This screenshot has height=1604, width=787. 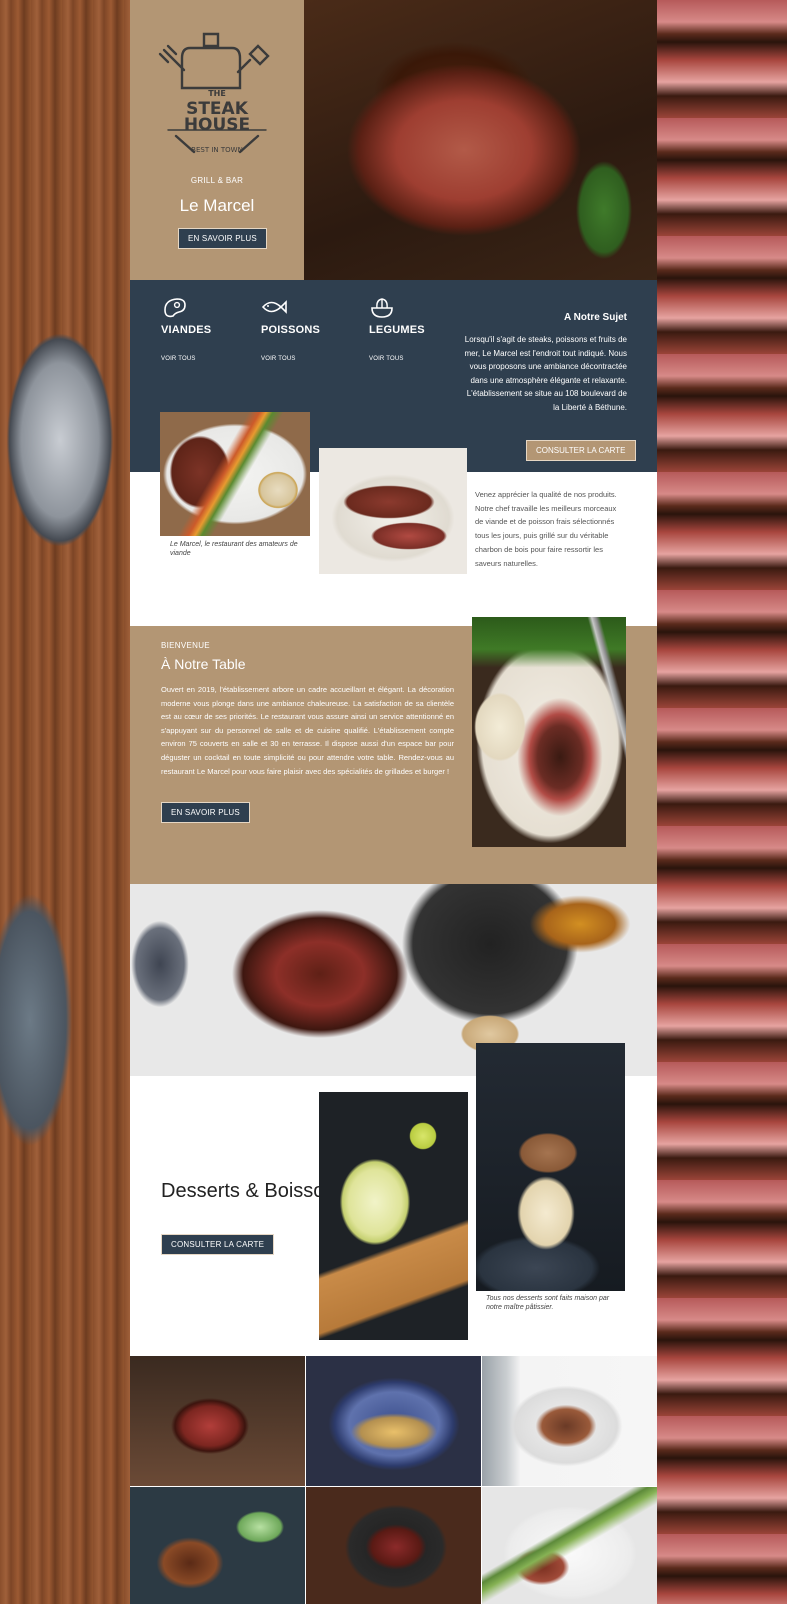 I want to click on dessert-photo, so click(x=550, y=1167).